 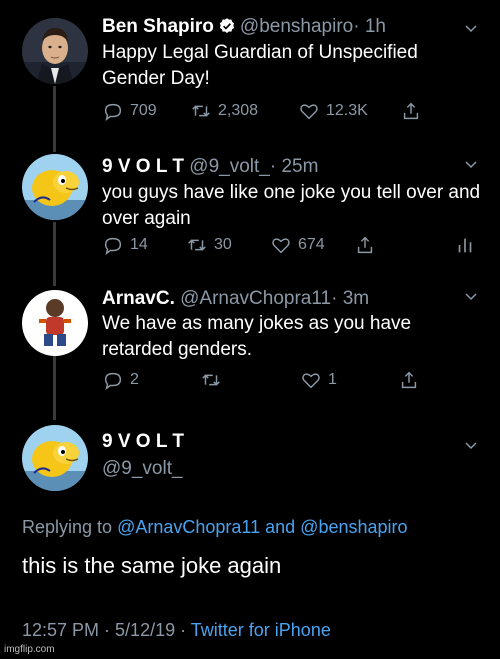 What do you see at coordinates (255, 298) in the screenshot?
I see `handle: @ArnavChopra11` at bounding box center [255, 298].